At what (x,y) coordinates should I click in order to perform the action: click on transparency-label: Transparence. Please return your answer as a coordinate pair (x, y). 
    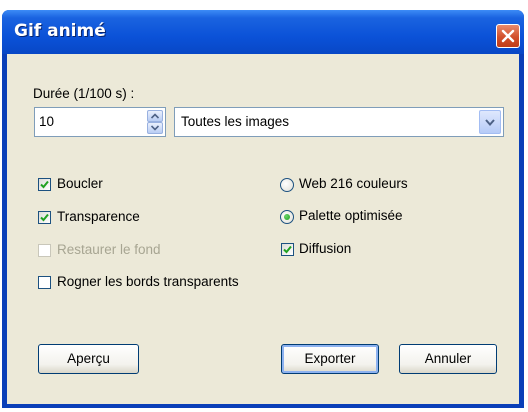
    Looking at the image, I should click on (98, 216).